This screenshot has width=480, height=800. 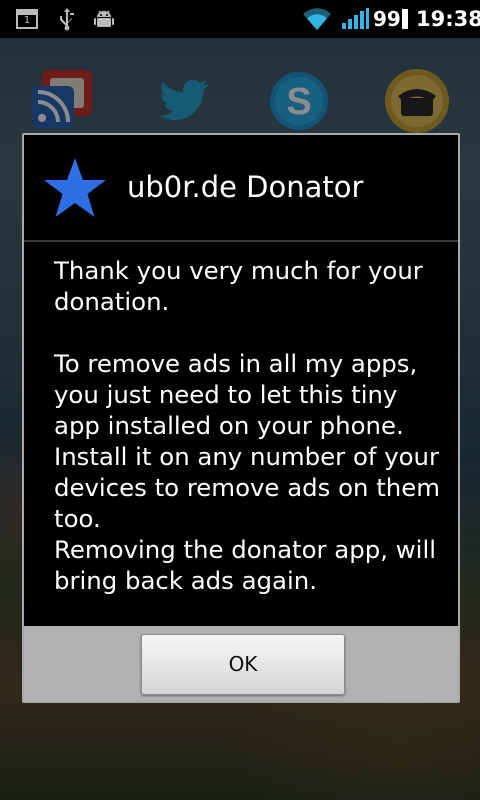 What do you see at coordinates (104, 19) in the screenshot?
I see `android-debug-icon` at bounding box center [104, 19].